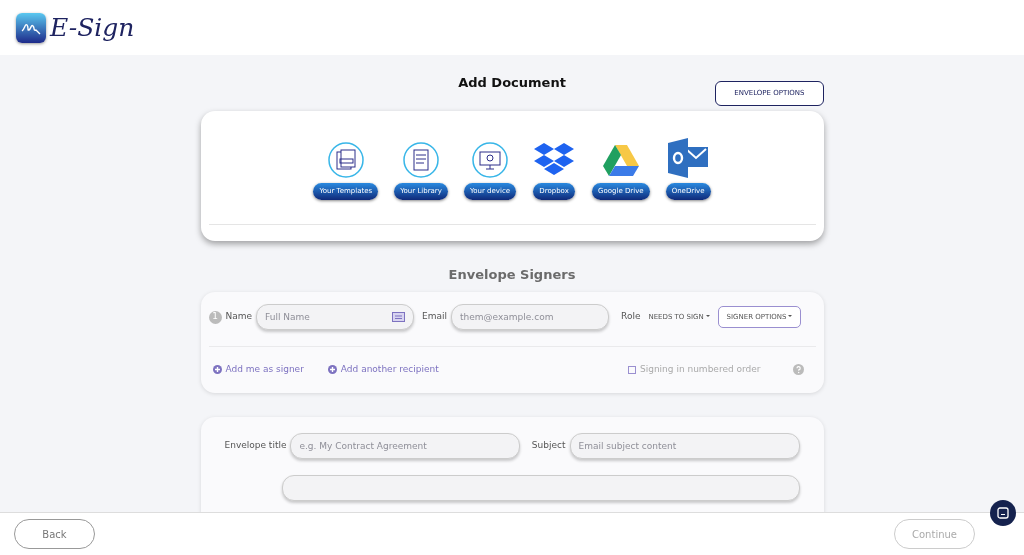 Image resolution: width=1024 pixels, height=555 pixels. Describe the element at coordinates (435, 317) in the screenshot. I see `field-label: Email` at that location.